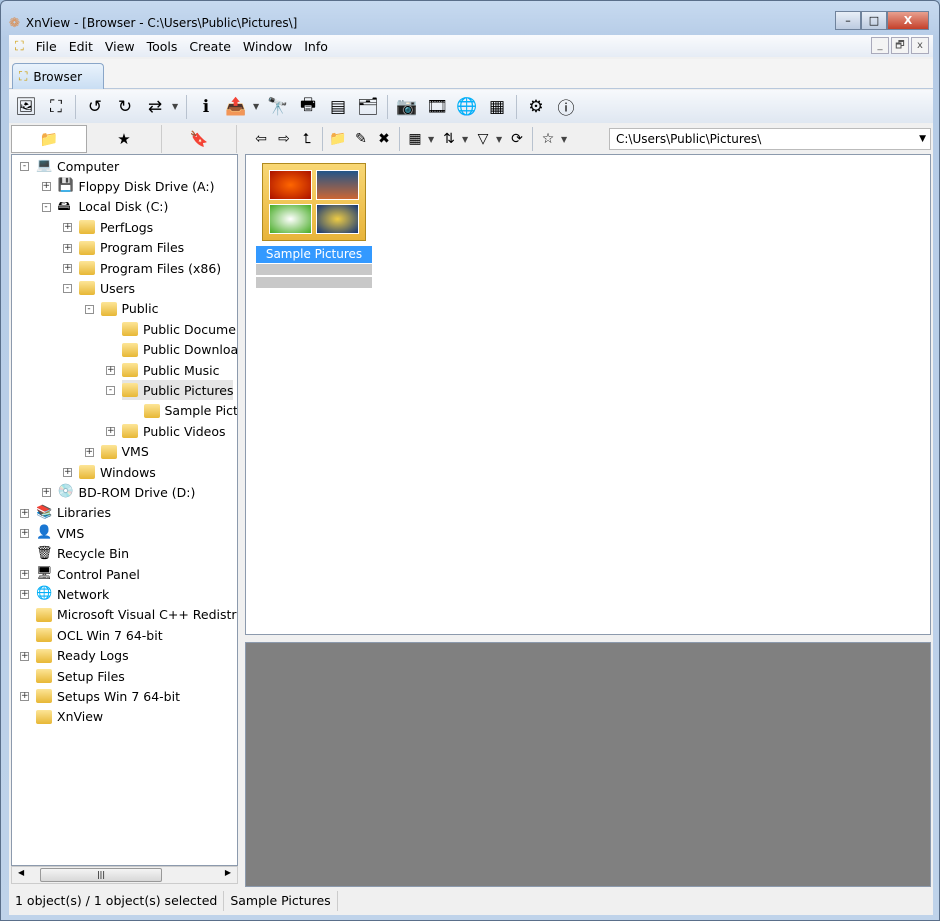 This screenshot has width=940, height=921. Describe the element at coordinates (368, 107) in the screenshot. I see `batch-convert-icon: 🗂` at that location.